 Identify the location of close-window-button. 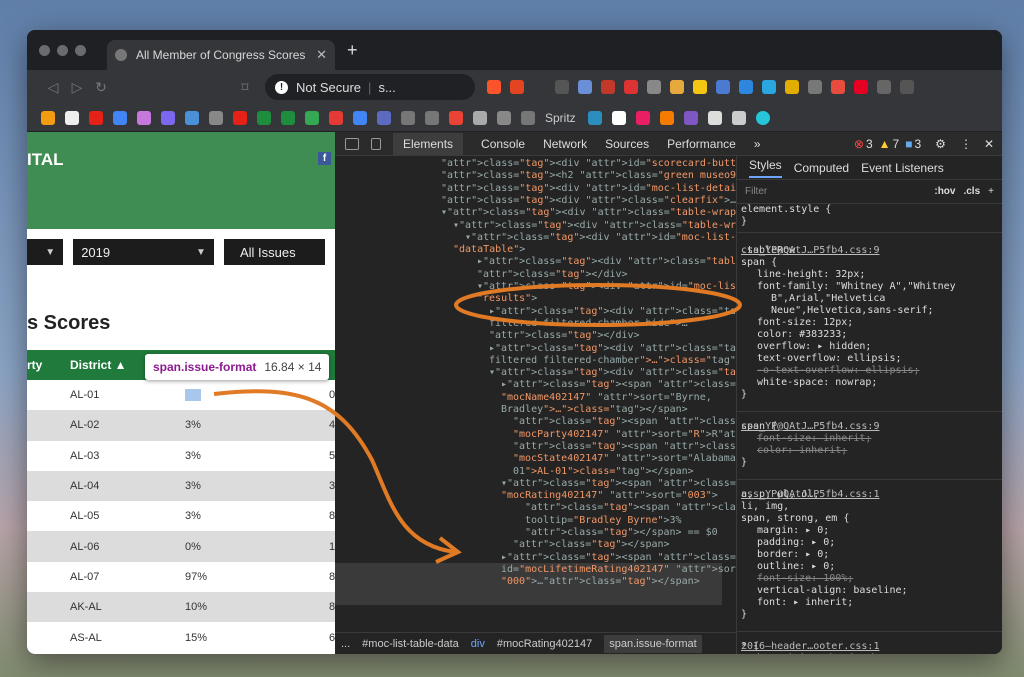
(44, 50).